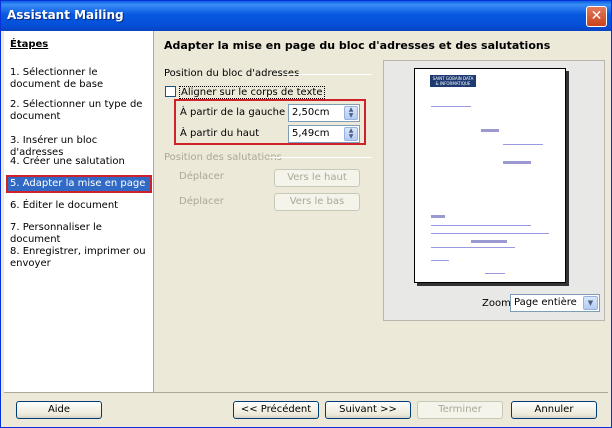 This screenshot has width=612, height=428. What do you see at coordinates (79, 258) in the screenshot?
I see `step-8: 8. Enregistrer, imprimer ou envoyer` at bounding box center [79, 258].